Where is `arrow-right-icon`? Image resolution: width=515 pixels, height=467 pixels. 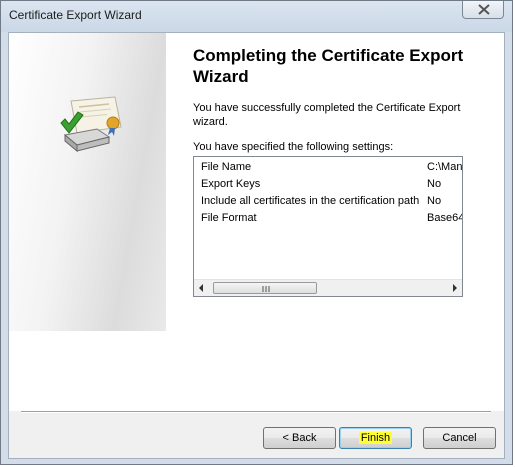
arrow-right-icon is located at coordinates (455, 288).